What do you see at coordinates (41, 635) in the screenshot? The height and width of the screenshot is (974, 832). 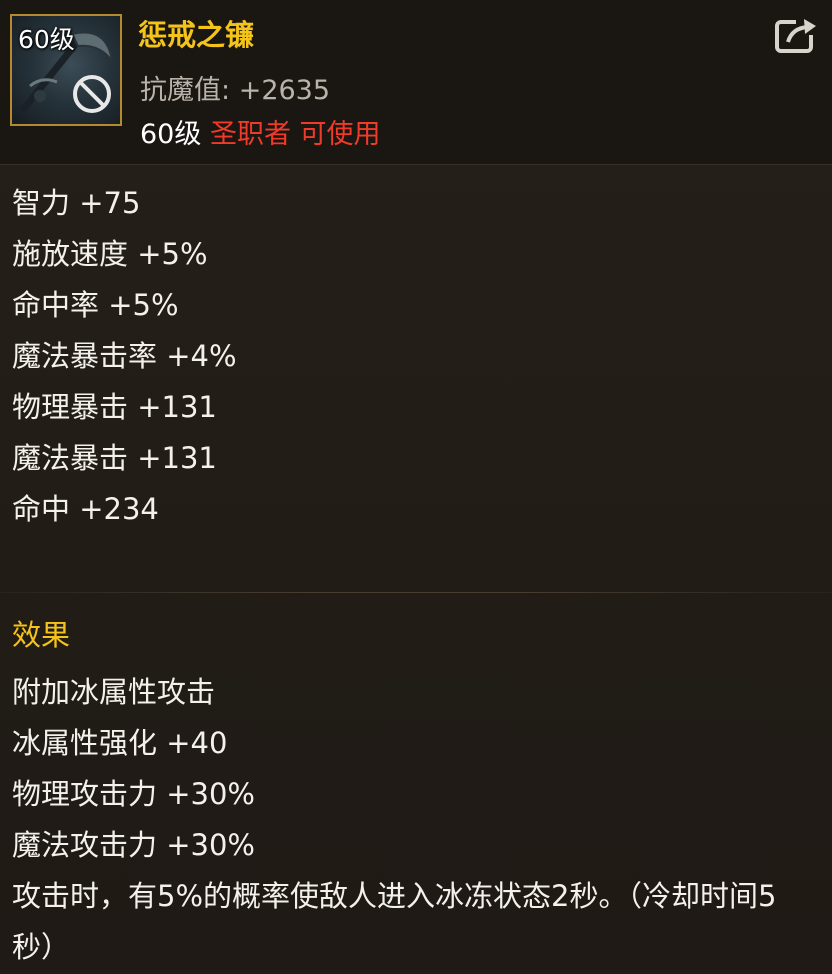 I see `effect-title: 效果` at bounding box center [41, 635].